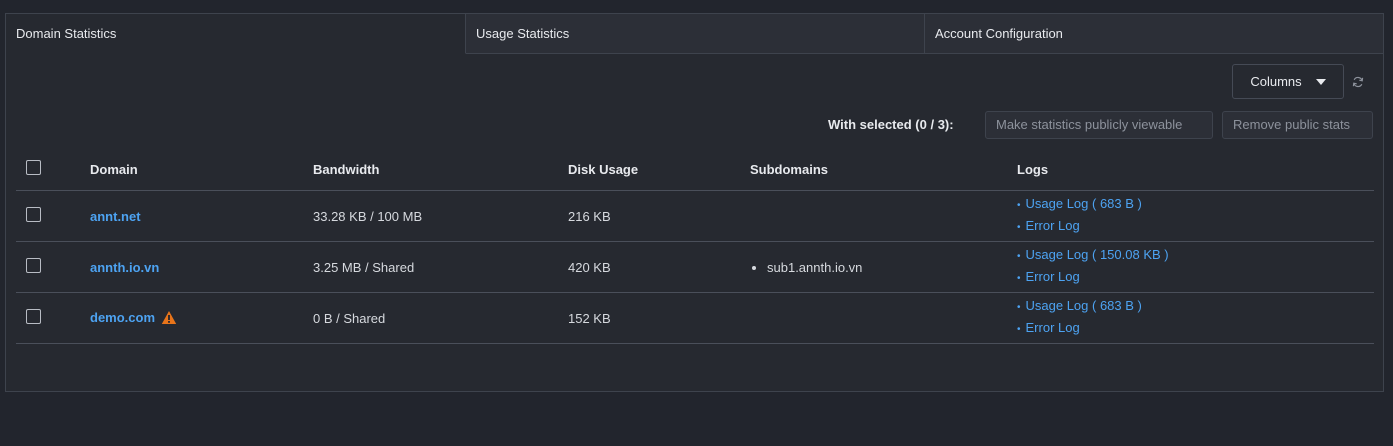 This screenshot has height=446, width=1393. I want to click on header-logs: Logs, so click(1195, 169).